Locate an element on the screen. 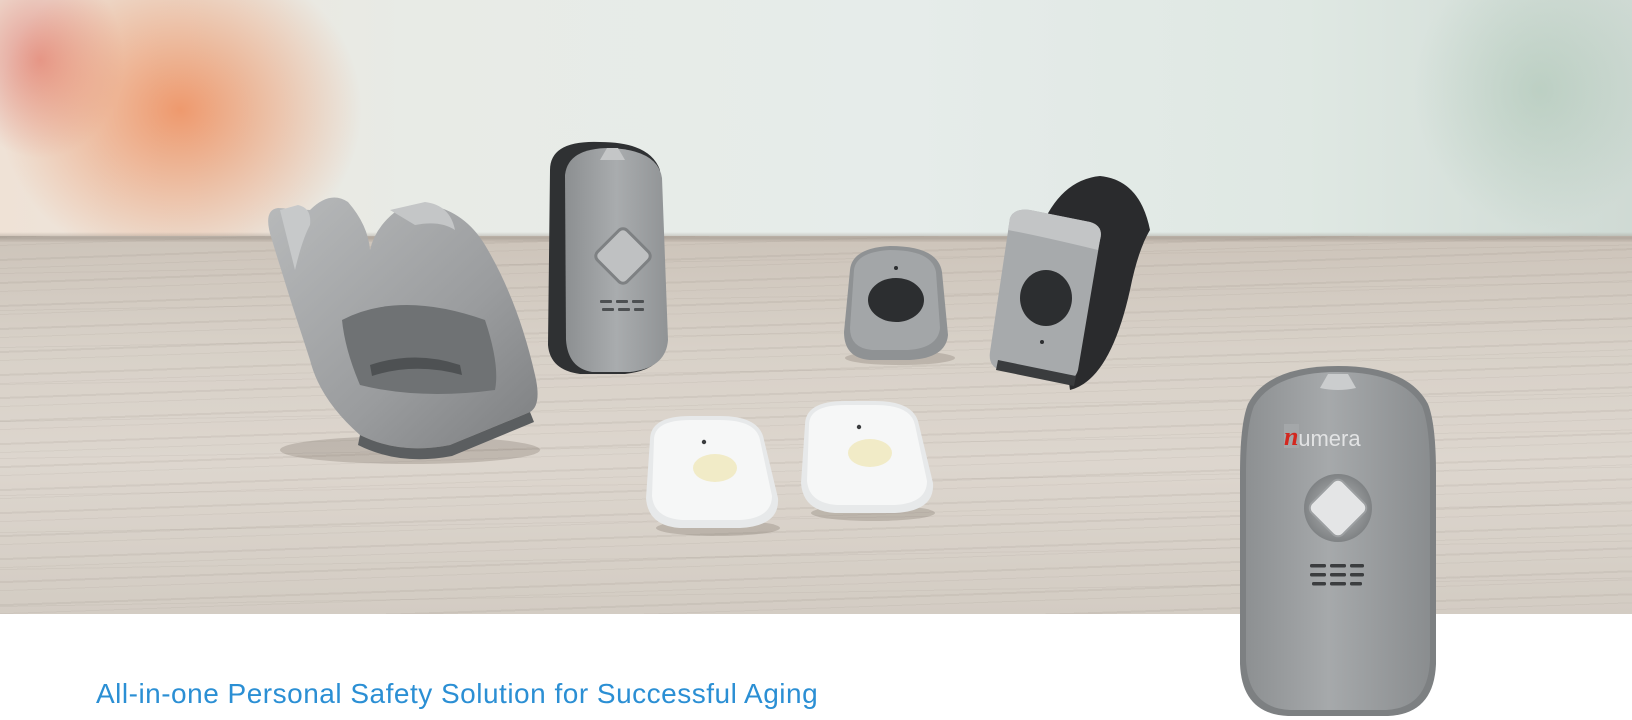 The image size is (1632, 720). base-station-device is located at coordinates (608, 257).